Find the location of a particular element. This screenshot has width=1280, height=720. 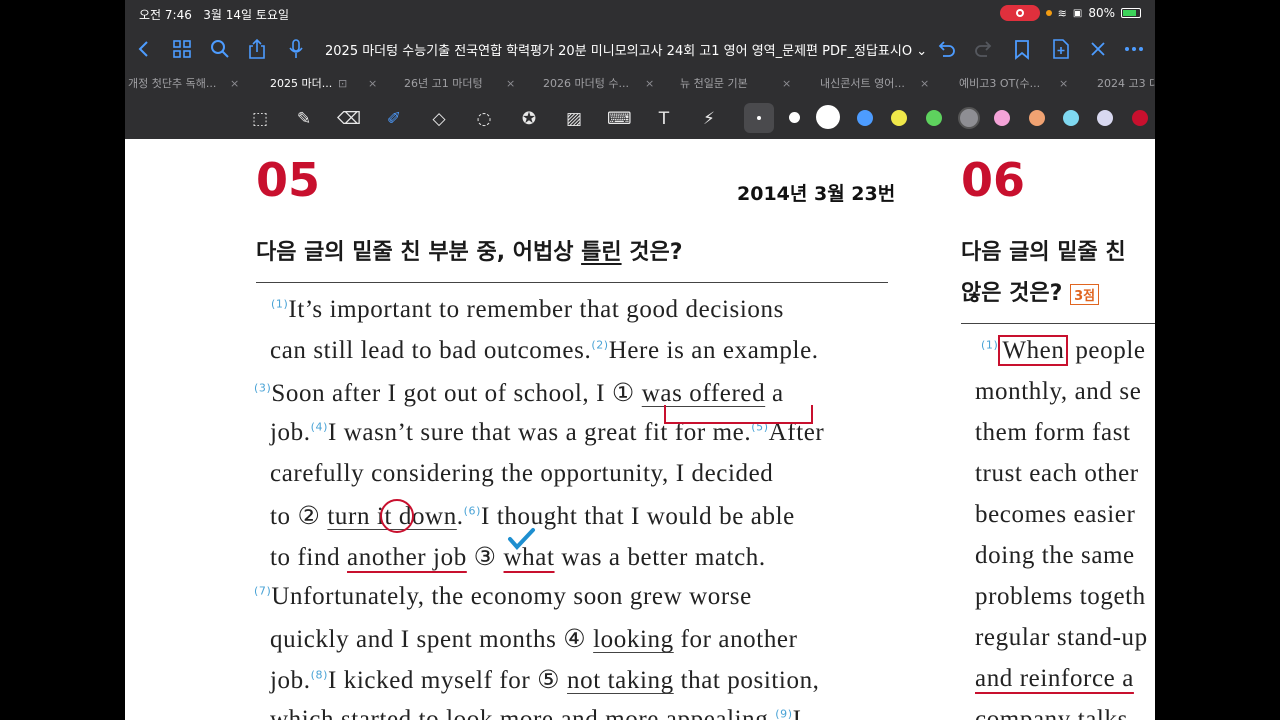

color-swatch-pink is located at coordinates (1002, 118).